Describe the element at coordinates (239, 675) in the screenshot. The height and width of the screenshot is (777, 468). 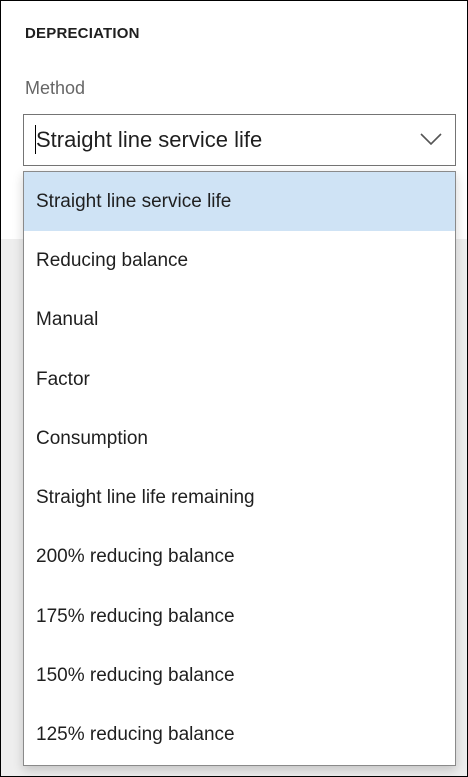
I see `option-150-reducing-balance: 150% reducing balance` at that location.